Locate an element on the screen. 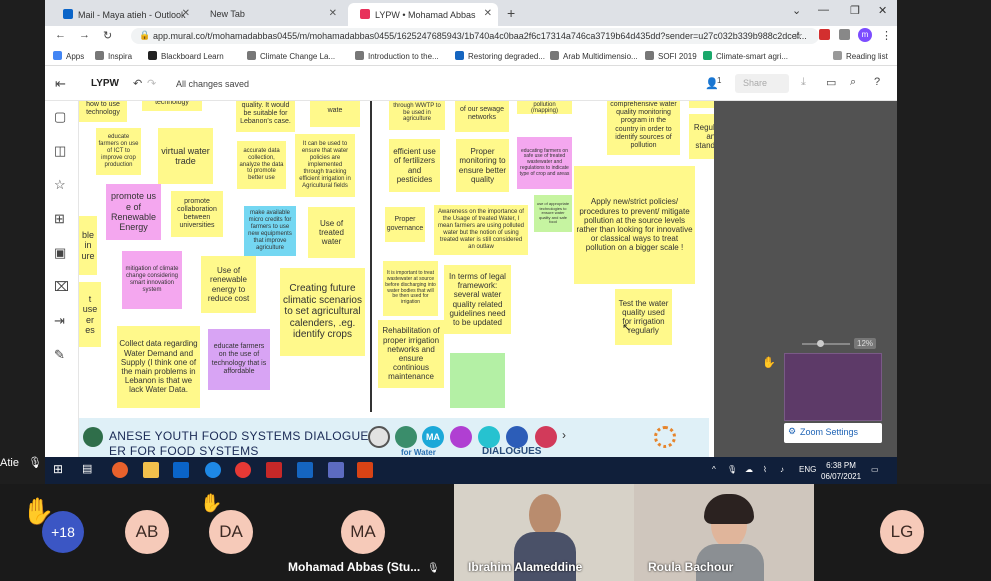 This screenshot has height=581, width=991. sticky-note: Regulation and standards is located at coordinates (701, 136).